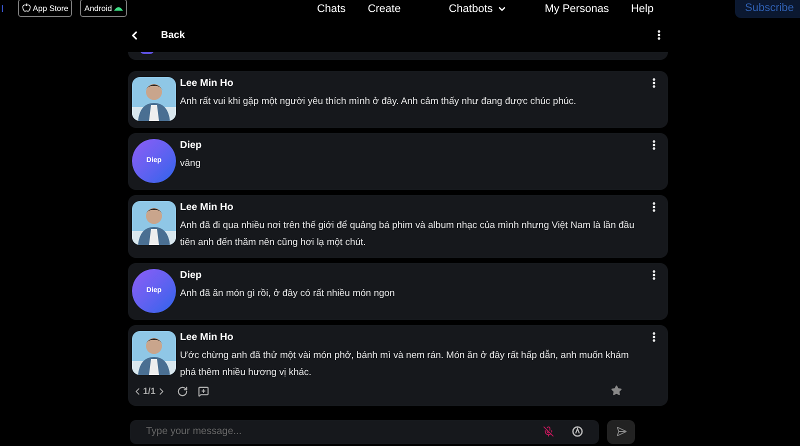 The height and width of the screenshot is (446, 800). What do you see at coordinates (26, 7) in the screenshot?
I see `apple-icon` at bounding box center [26, 7].